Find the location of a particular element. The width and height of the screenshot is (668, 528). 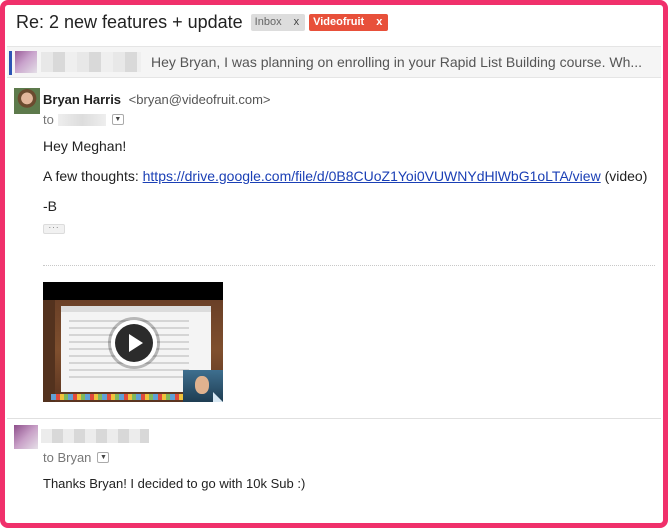

reply-to-text: to Bryan is located at coordinates (67, 457).